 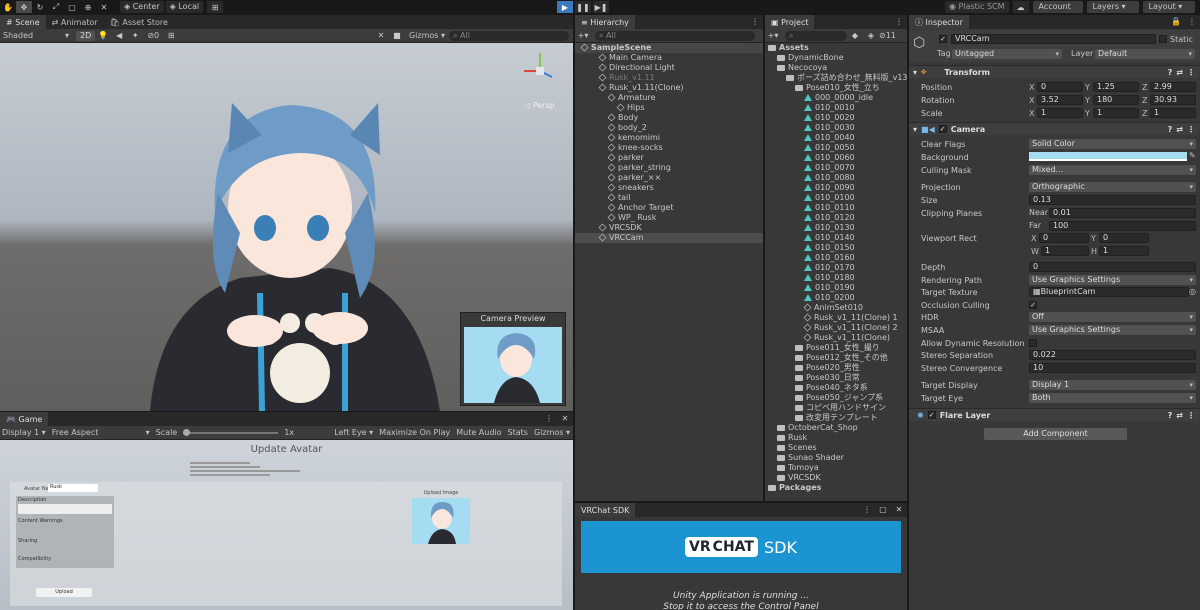 I want to click on pause-button: ❚❚, so click(x=583, y=7).